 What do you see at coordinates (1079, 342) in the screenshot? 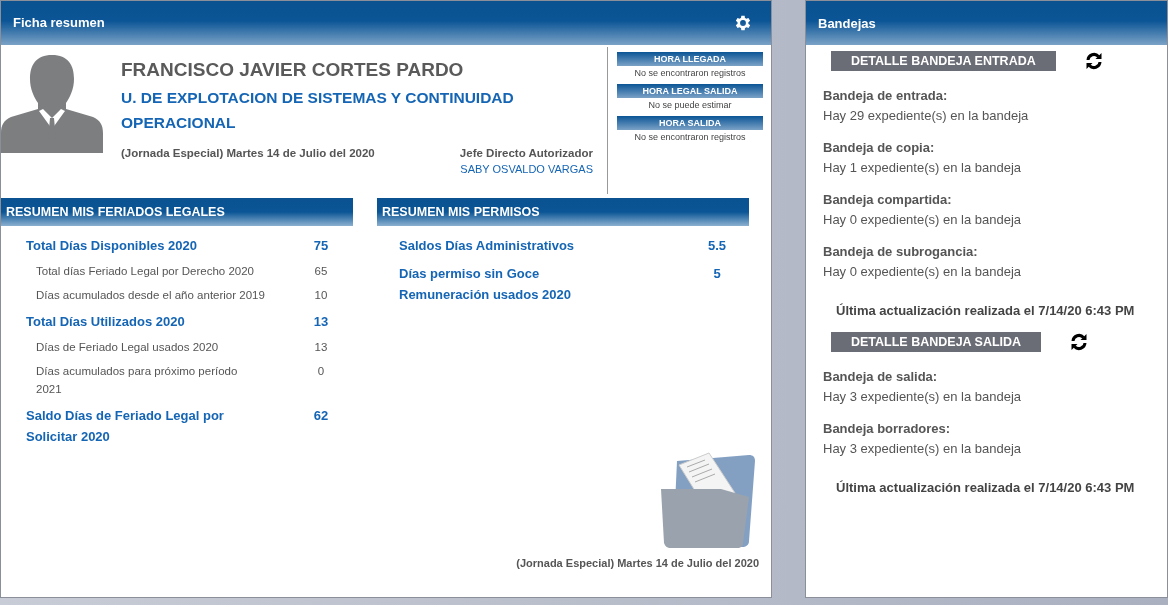
I see `refresh-icon` at bounding box center [1079, 342].